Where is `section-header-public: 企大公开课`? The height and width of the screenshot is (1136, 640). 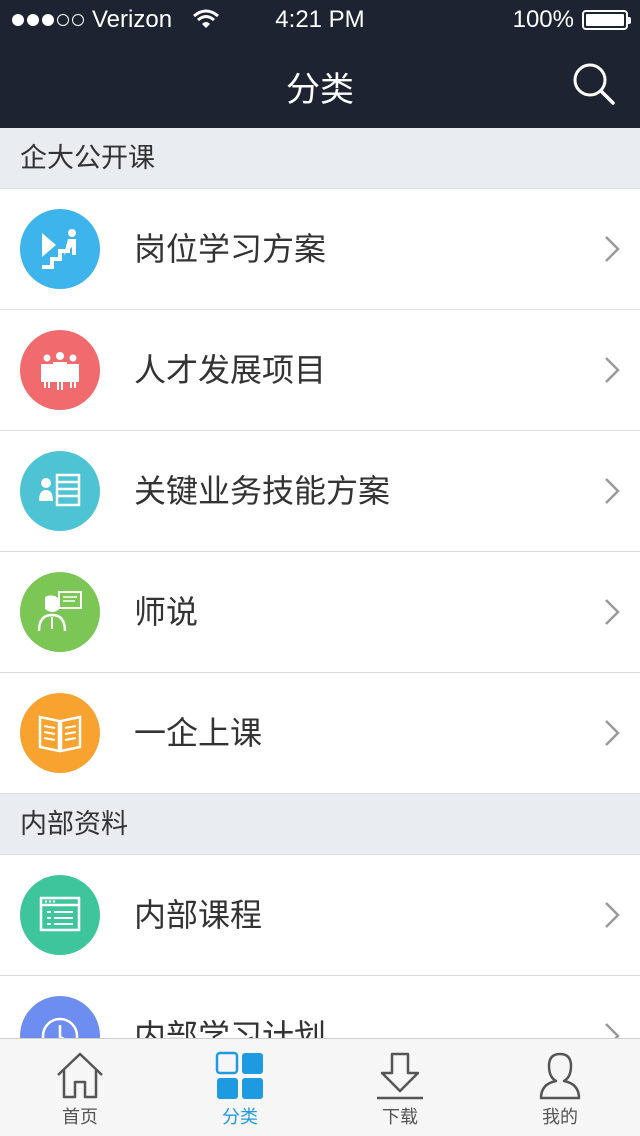
section-header-public: 企大公开课 is located at coordinates (320, 158).